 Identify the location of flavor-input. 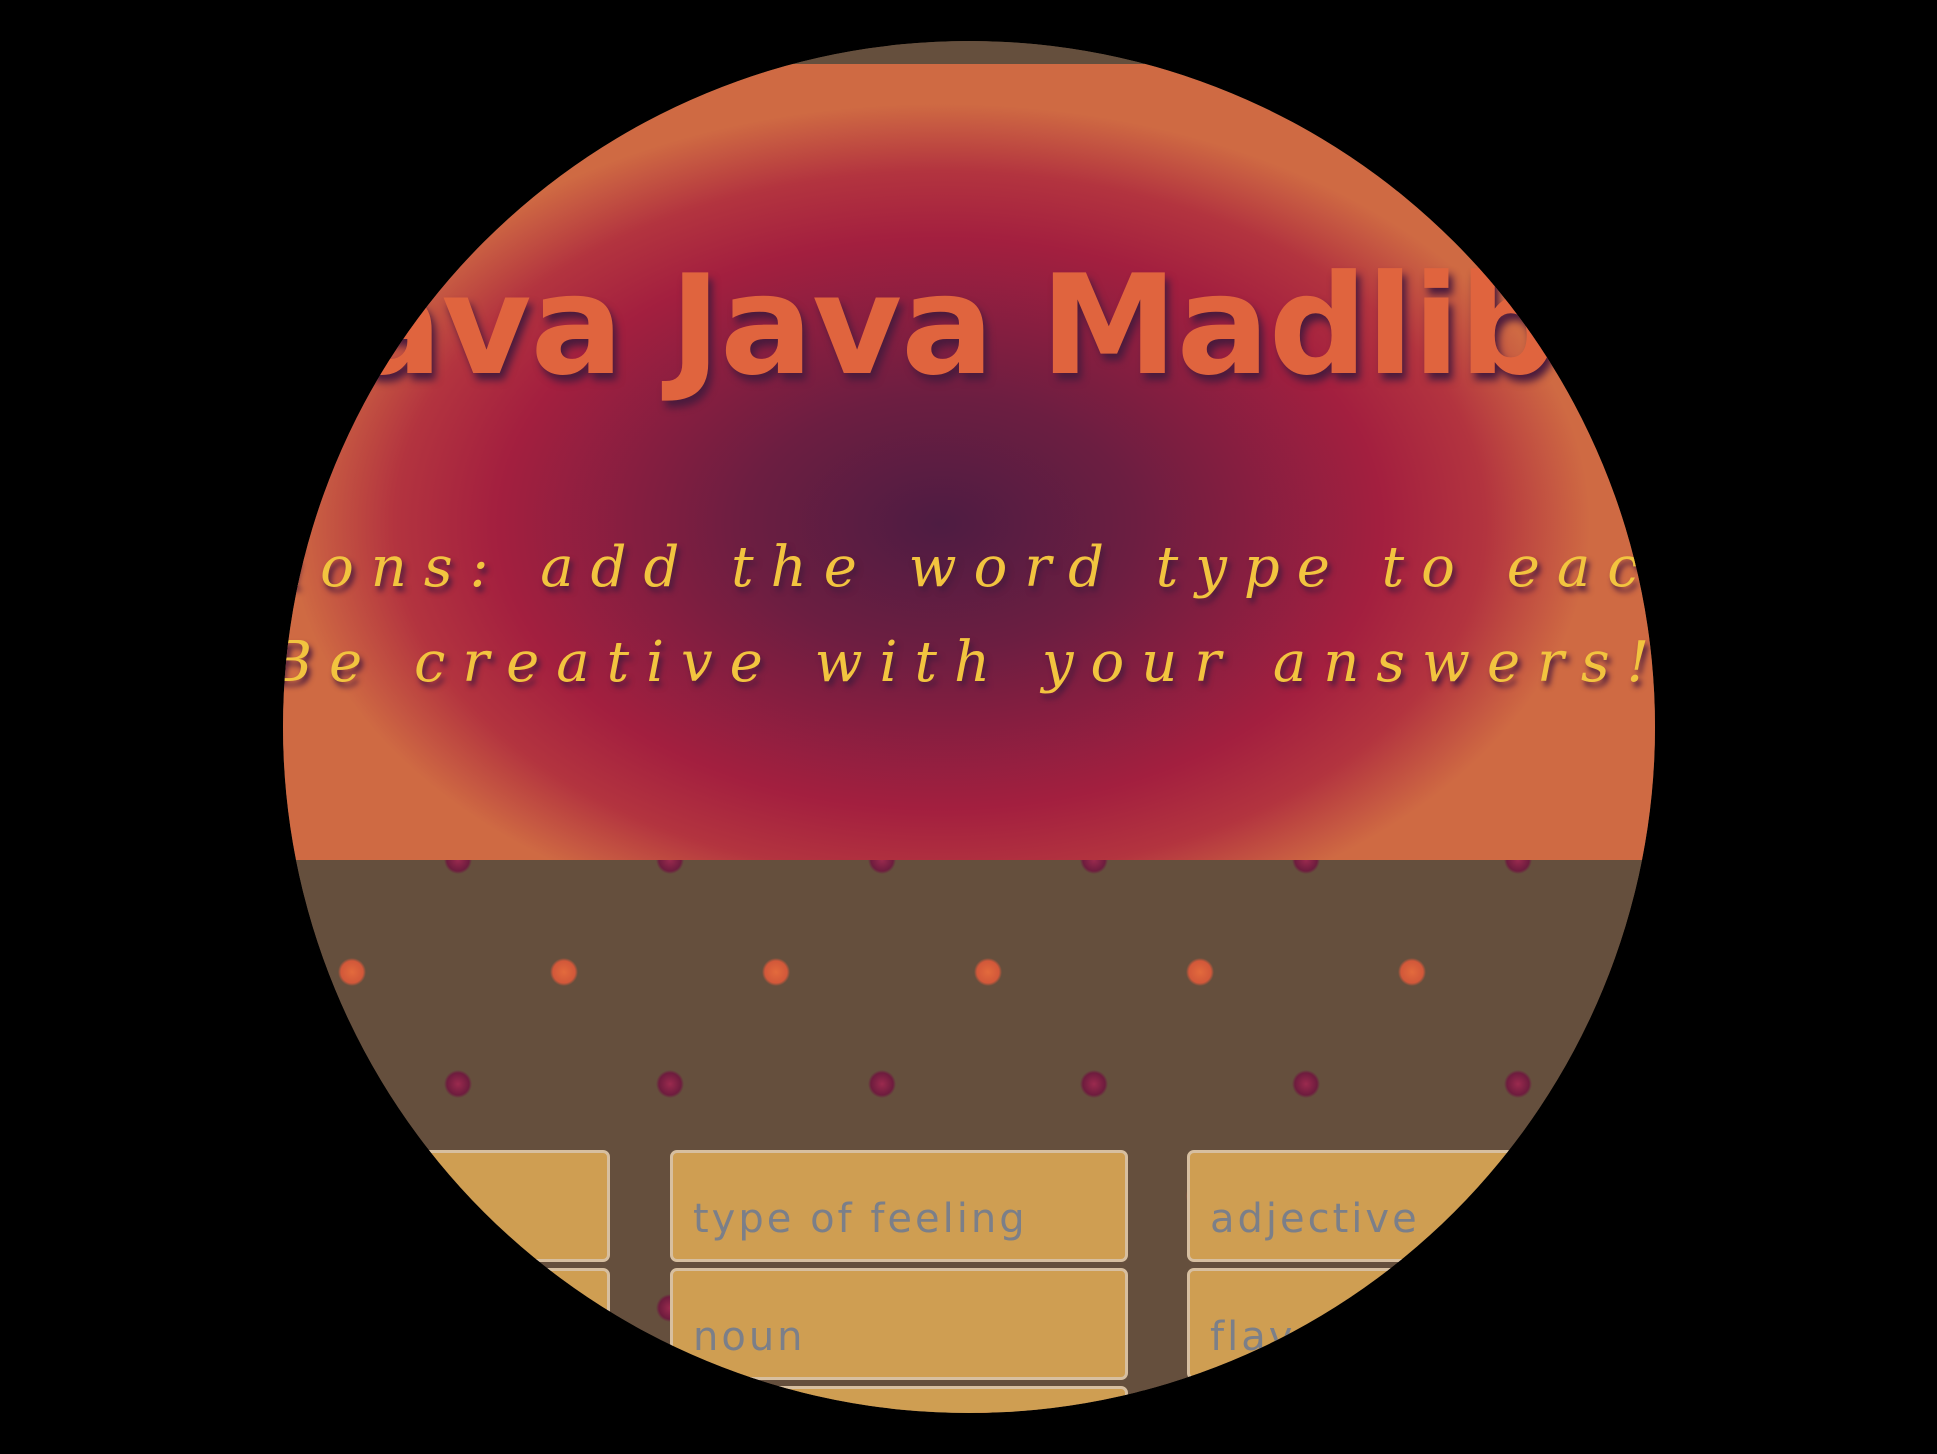
(1407, 1324).